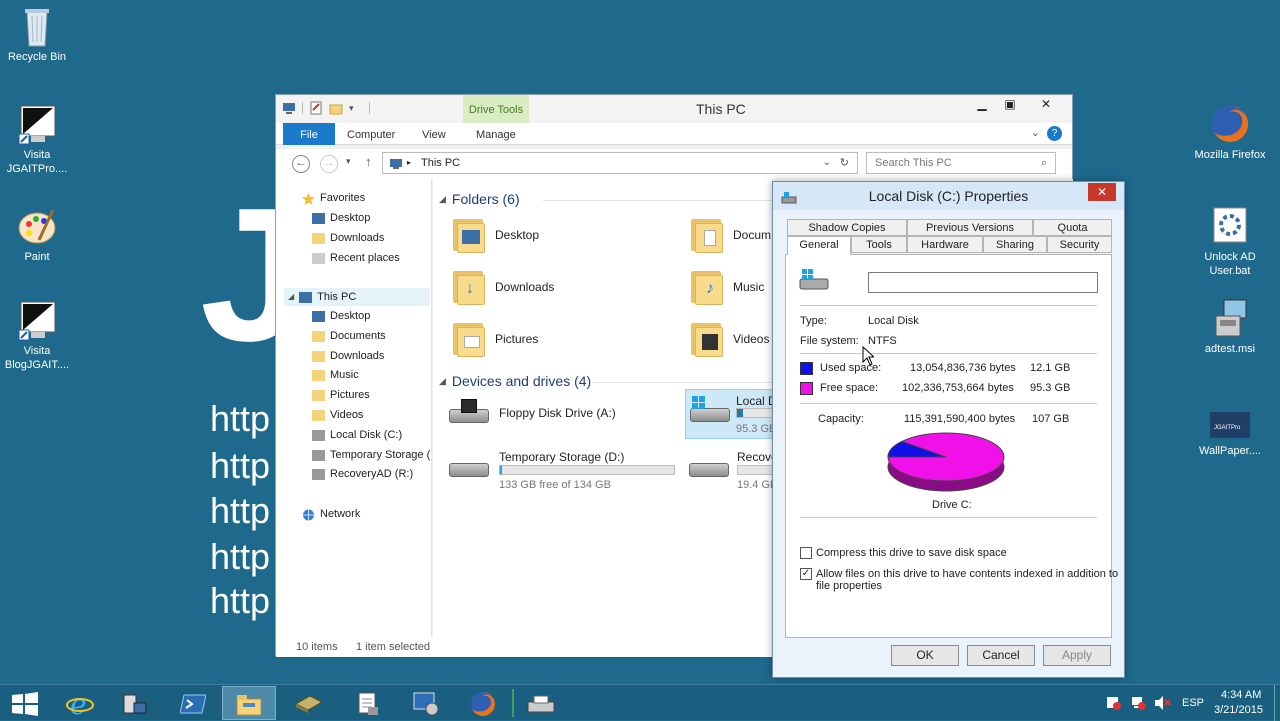  Describe the element at coordinates (1230, 327) in the screenshot. I see `desktop-icon-adtest-msi: adtest.msi` at that location.